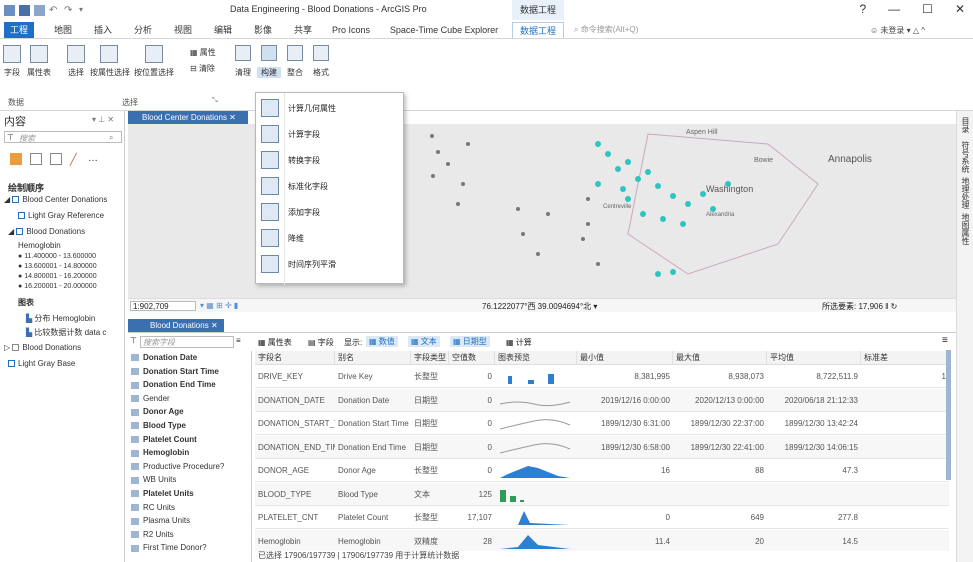 The height and width of the screenshot is (562, 973). Describe the element at coordinates (444, 30) in the screenshot. I see `tab-space-time-cube: Space-Time Cube Explorer` at that location.